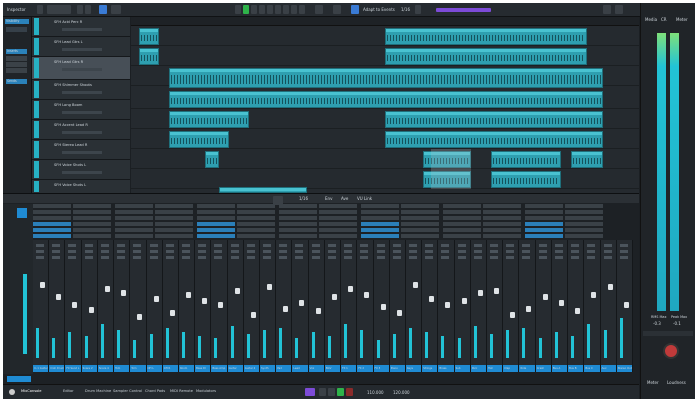  I want to click on snap-mode-select: Adapt to Events, so click(379, 9).